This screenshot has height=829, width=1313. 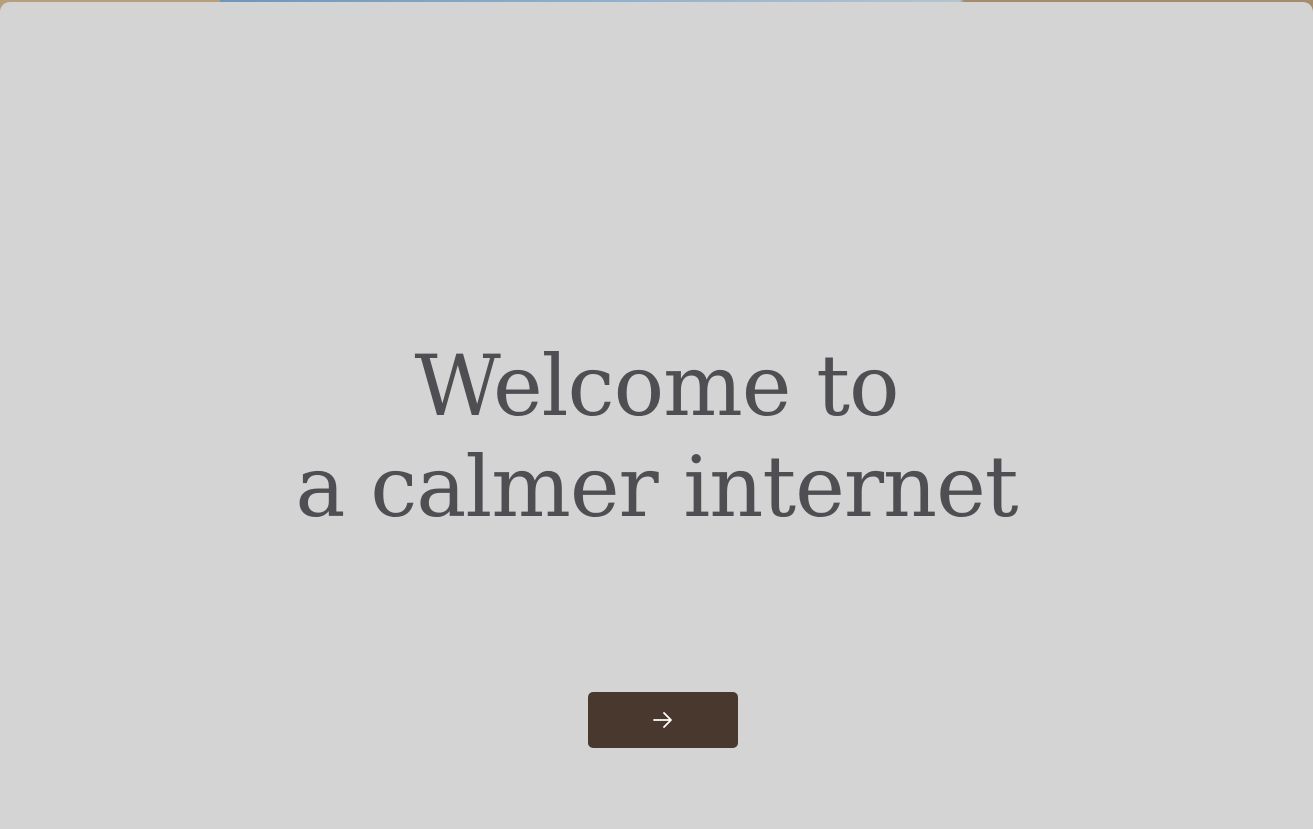 What do you see at coordinates (656, 487) in the screenshot?
I see `welcome-headline-line-2: a calmer internet` at bounding box center [656, 487].